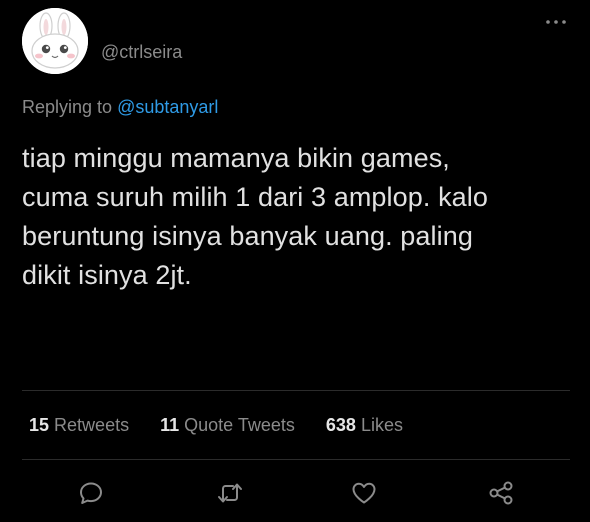 The width and height of the screenshot is (590, 522). I want to click on tweet-text-line: cuma suruh milih 1 dari 3 amplop. kalo, so click(255, 197).